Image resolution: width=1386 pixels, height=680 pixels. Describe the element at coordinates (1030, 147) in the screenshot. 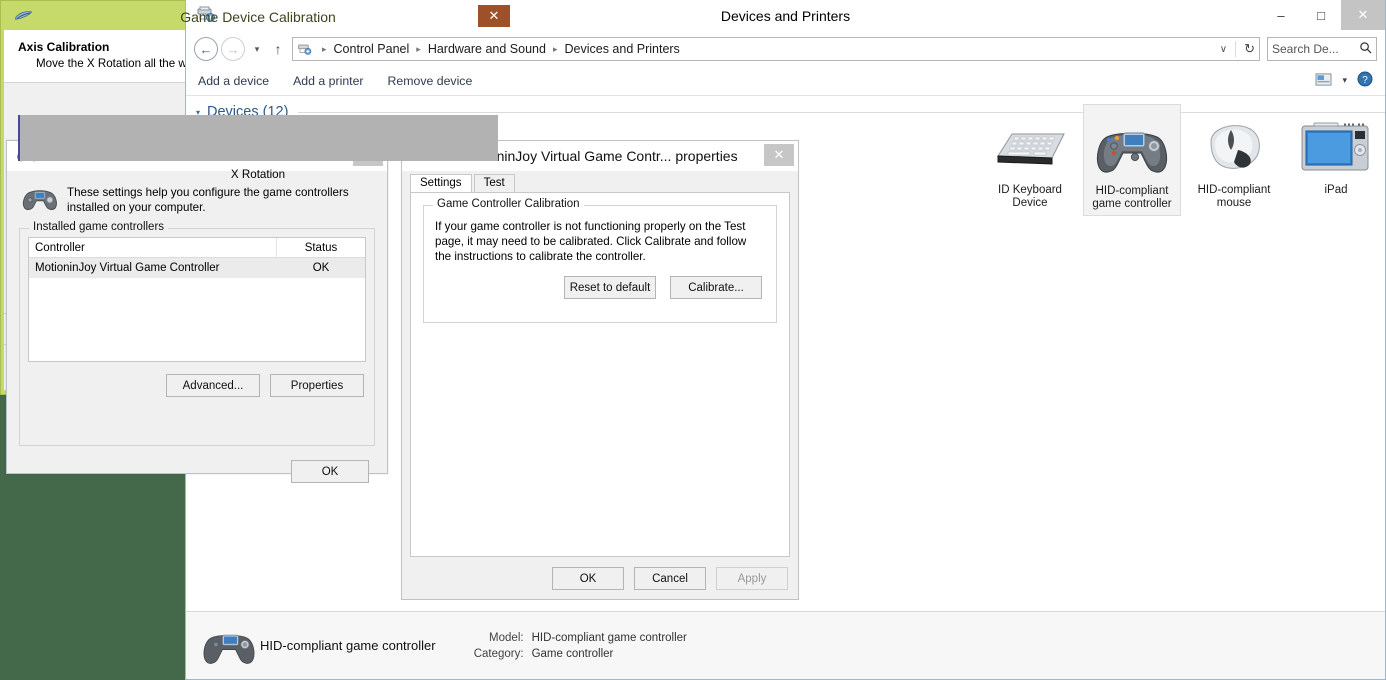

I see `keyboard-icon` at that location.